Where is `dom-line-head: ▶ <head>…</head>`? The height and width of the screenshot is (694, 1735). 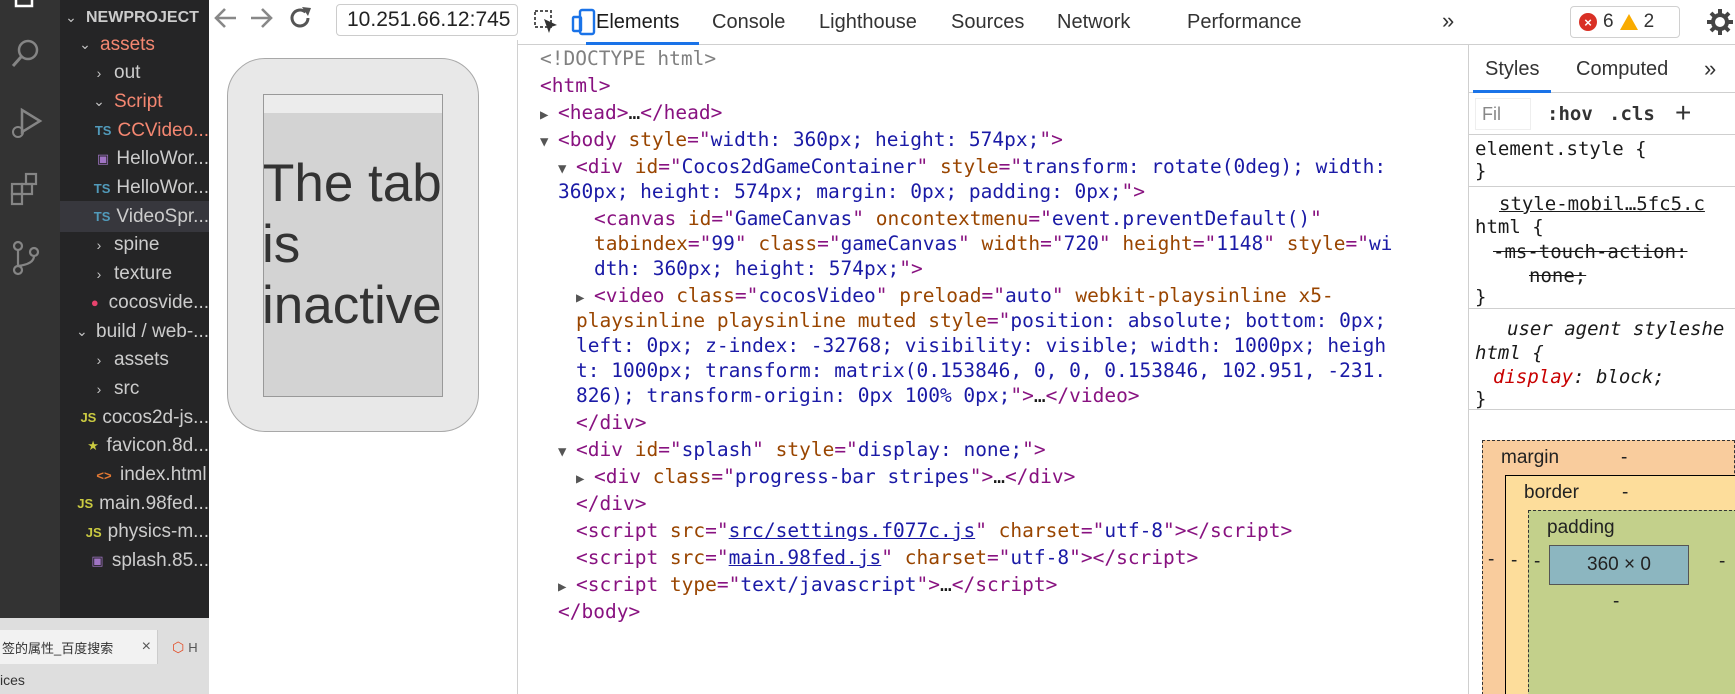
dom-line-head: ▶ <head>…</head> is located at coordinates (631, 113).